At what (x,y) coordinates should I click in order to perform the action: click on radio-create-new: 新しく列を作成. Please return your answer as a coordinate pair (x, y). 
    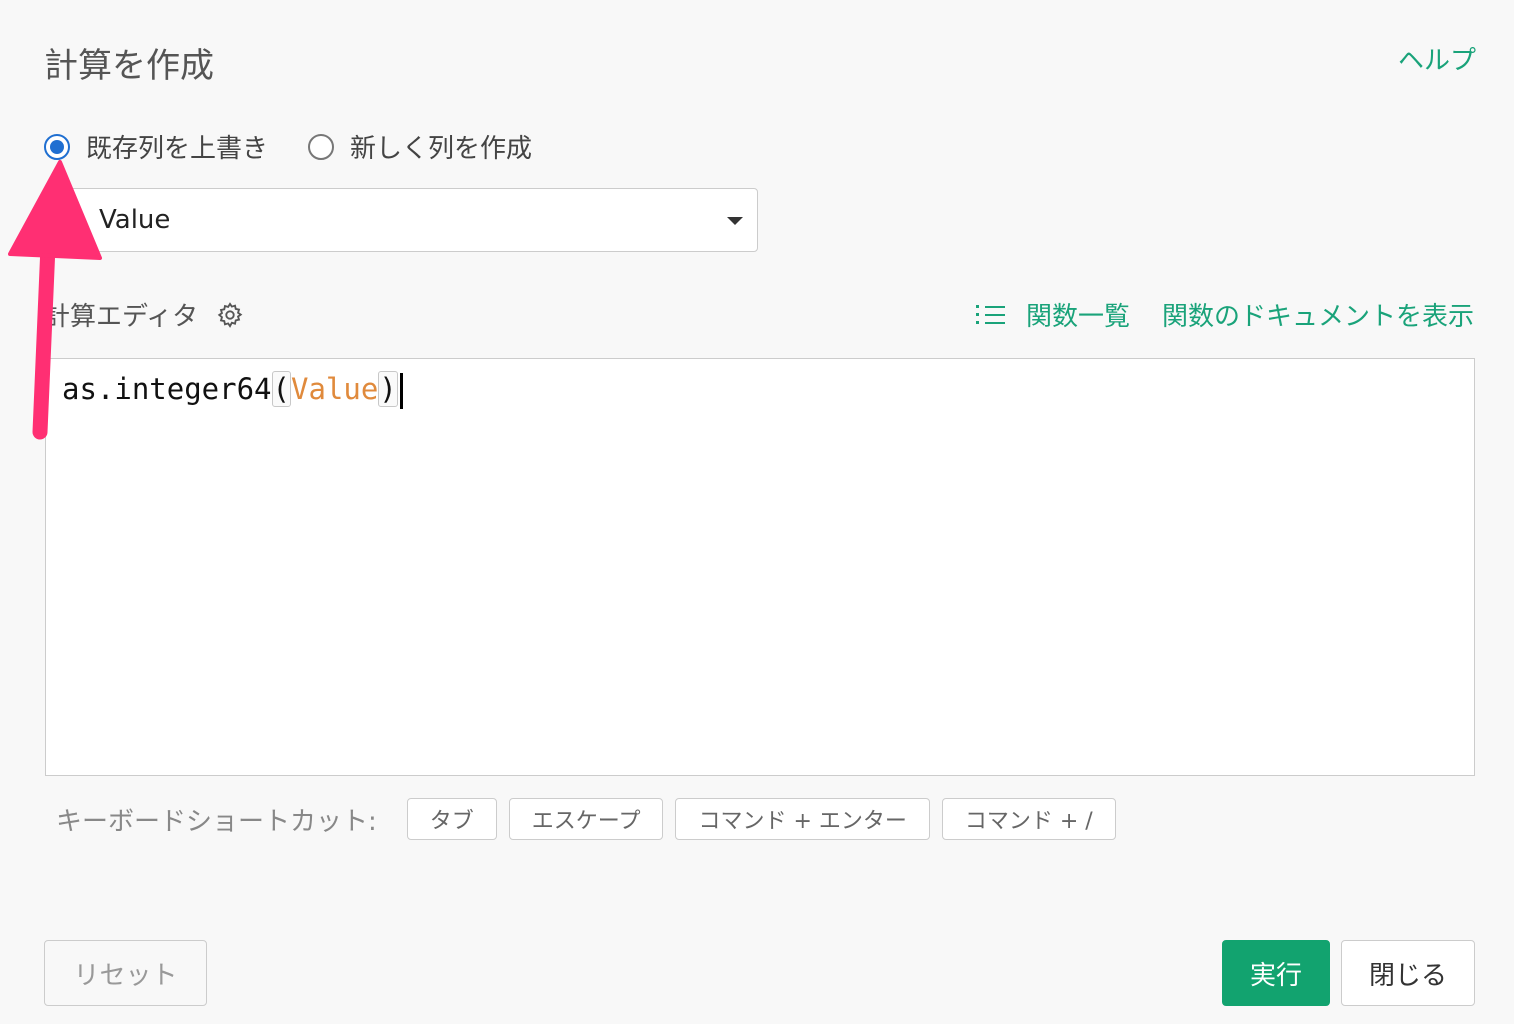
    Looking at the image, I should click on (420, 146).